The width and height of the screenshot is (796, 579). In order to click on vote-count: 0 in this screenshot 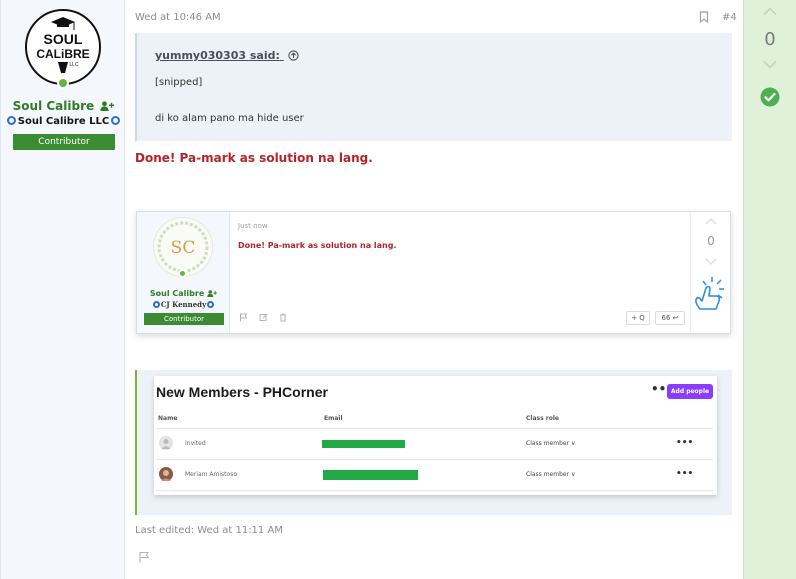, I will do `click(770, 39)`.